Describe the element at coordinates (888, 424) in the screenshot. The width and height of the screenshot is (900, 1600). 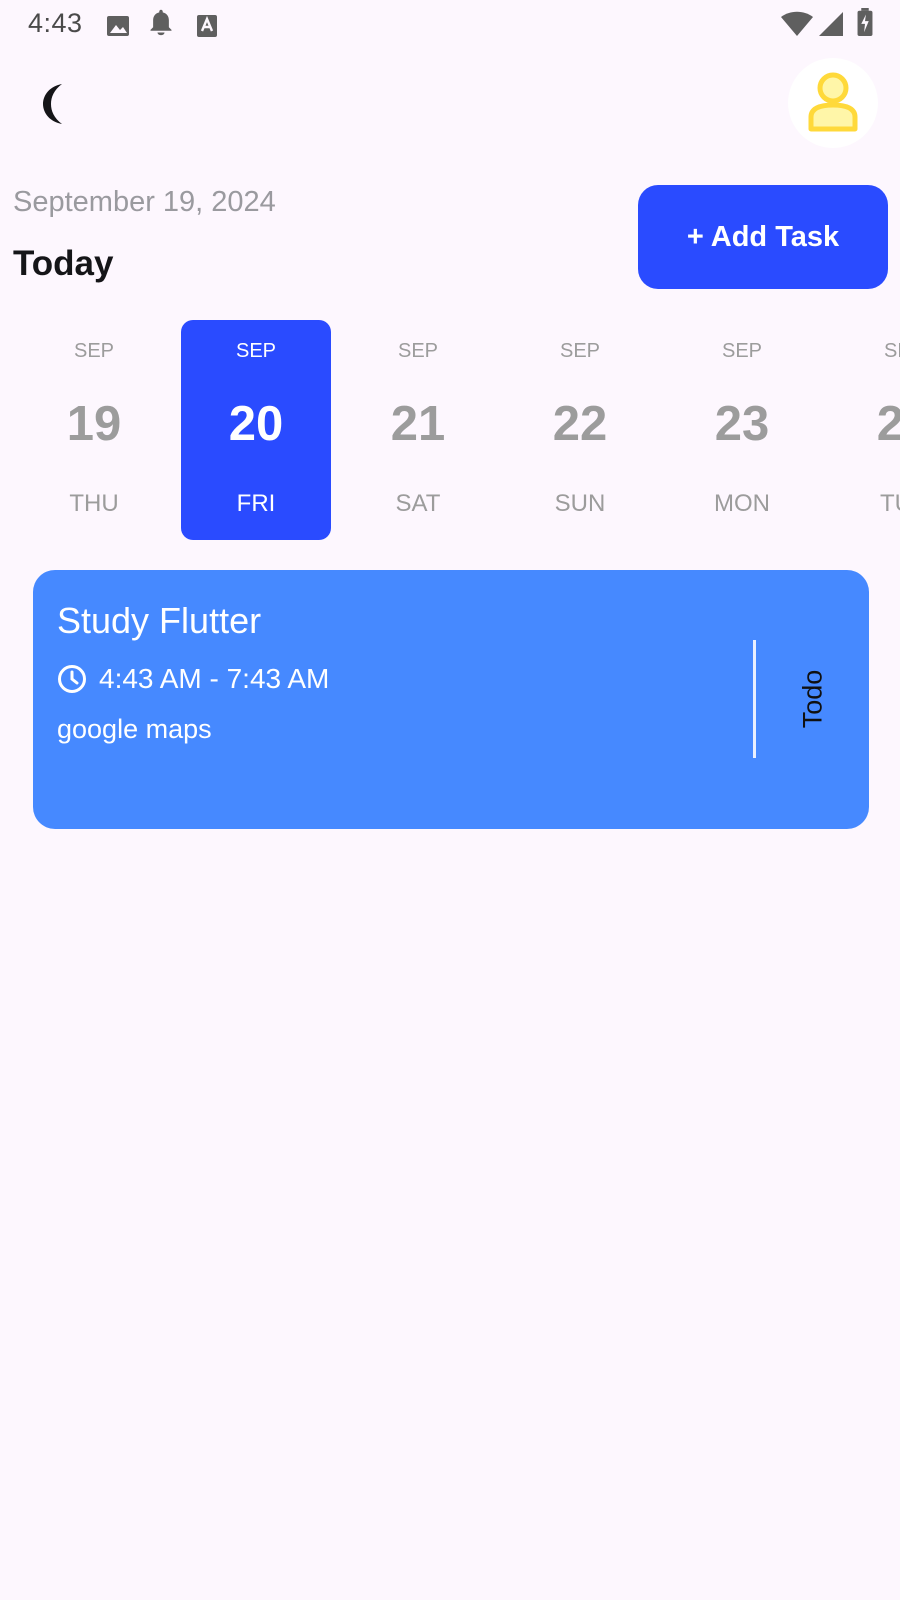
I see `day-number: 24` at that location.